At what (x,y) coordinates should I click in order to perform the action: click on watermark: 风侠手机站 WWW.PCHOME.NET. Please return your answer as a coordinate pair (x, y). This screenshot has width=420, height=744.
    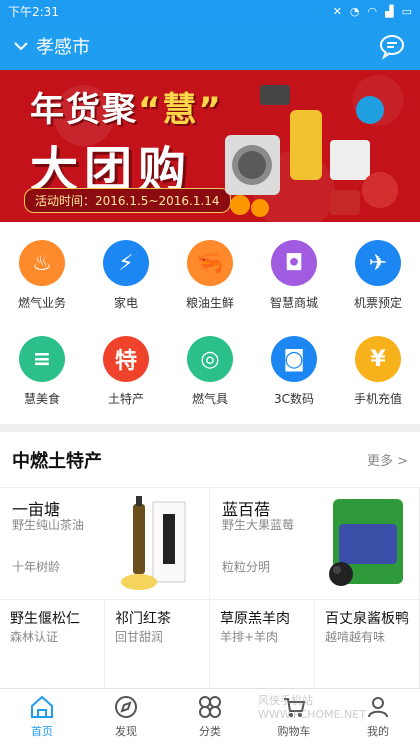
    Looking at the image, I should click on (312, 707).